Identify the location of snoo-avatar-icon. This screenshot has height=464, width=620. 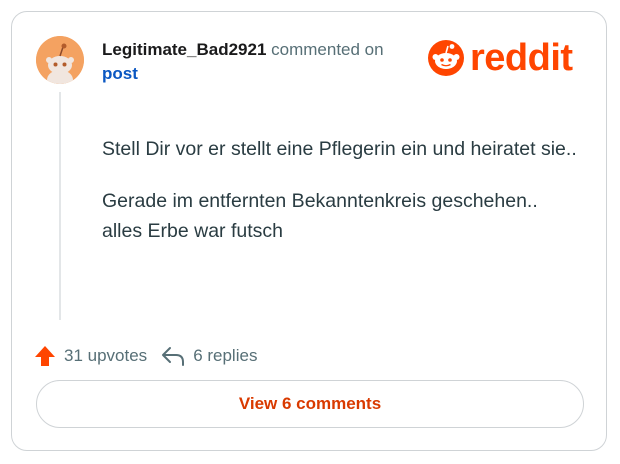
(60, 60).